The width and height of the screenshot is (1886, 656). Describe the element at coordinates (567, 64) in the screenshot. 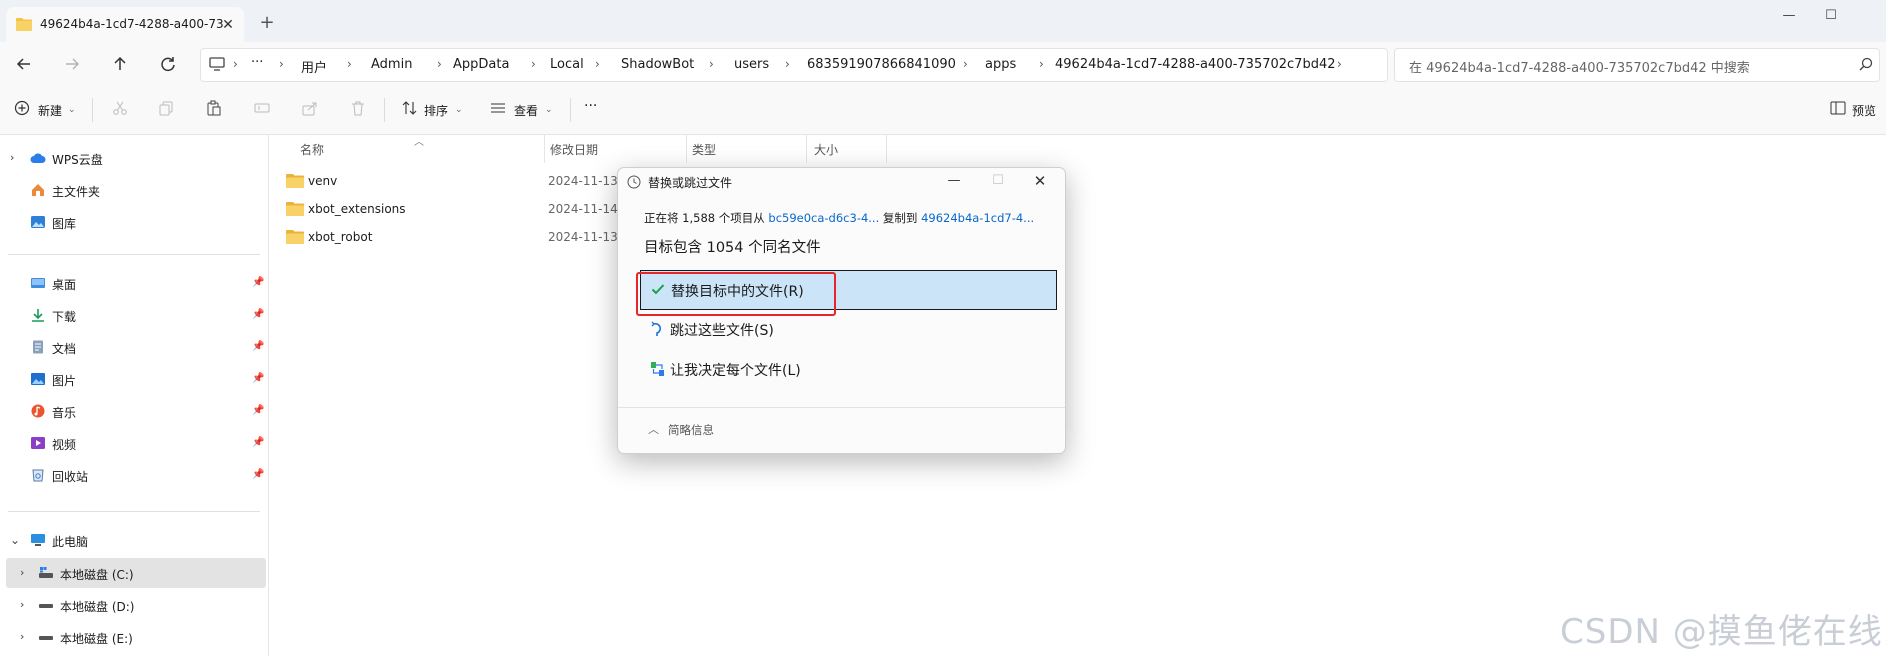

I see `breadcrumb-item: Local` at that location.